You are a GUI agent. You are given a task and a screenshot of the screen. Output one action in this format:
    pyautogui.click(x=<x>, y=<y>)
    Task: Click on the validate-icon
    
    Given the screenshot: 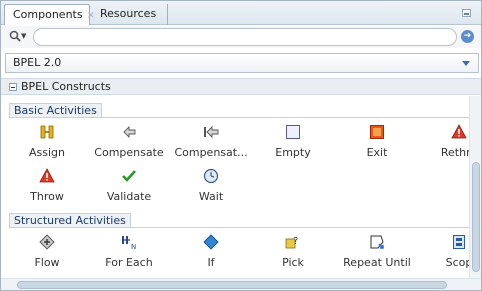 What is the action you would take?
    pyautogui.click(x=129, y=176)
    